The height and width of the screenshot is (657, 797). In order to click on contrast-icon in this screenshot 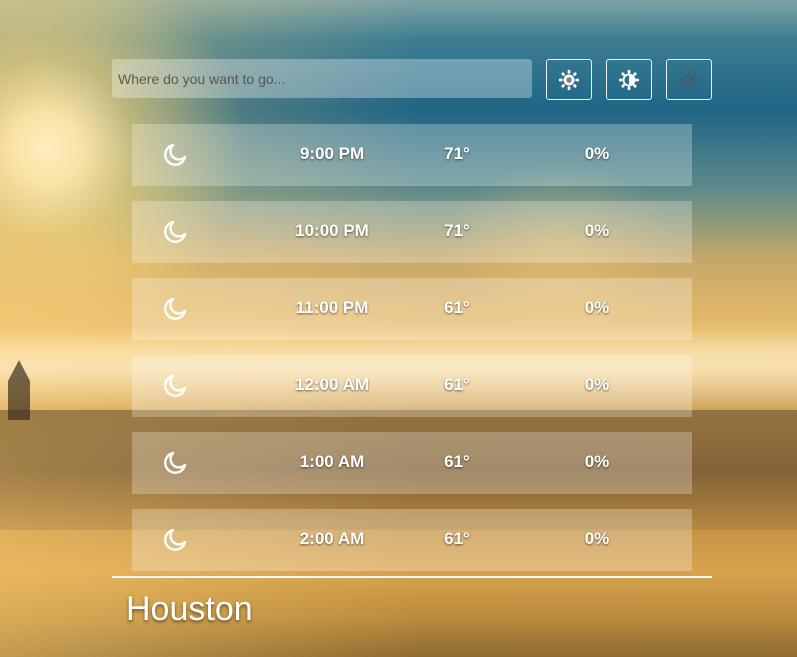, I will do `click(629, 80)`.